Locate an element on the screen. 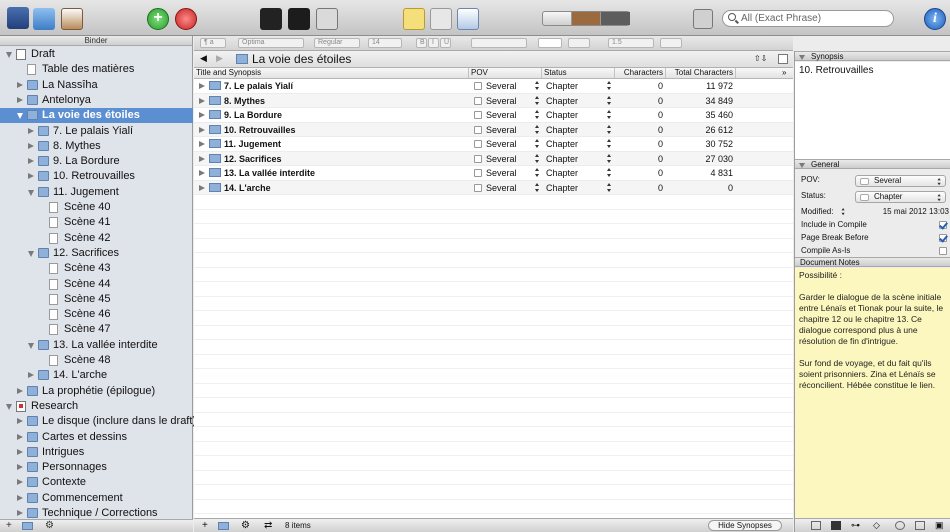 Image resolution: width=950 pixels, height=532 pixels. underline-button: U is located at coordinates (445, 43).